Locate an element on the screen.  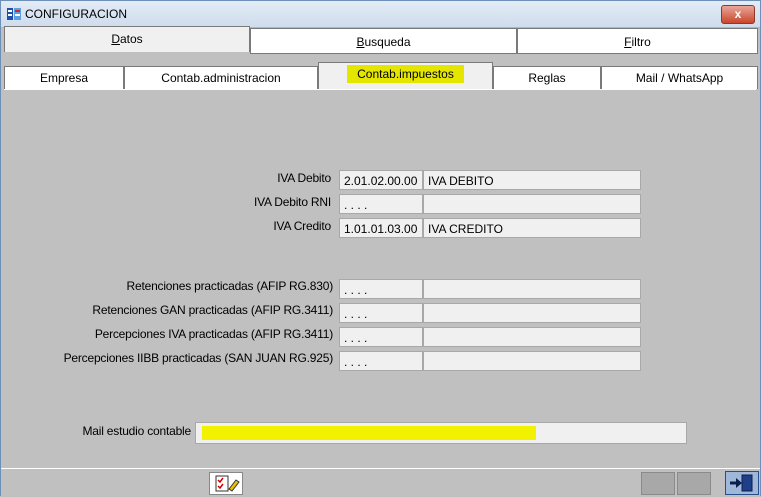
iva-debito-rni-label: IVA Debito RNI is located at coordinates (292, 202).